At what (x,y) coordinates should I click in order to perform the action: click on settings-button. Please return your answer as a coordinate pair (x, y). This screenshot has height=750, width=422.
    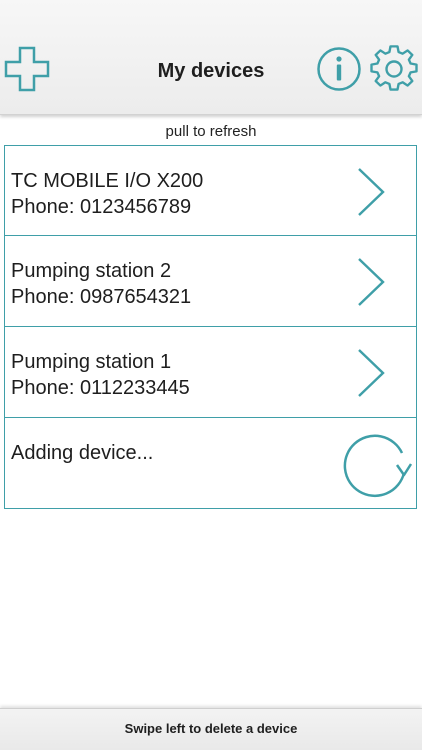
    Looking at the image, I should click on (394, 69).